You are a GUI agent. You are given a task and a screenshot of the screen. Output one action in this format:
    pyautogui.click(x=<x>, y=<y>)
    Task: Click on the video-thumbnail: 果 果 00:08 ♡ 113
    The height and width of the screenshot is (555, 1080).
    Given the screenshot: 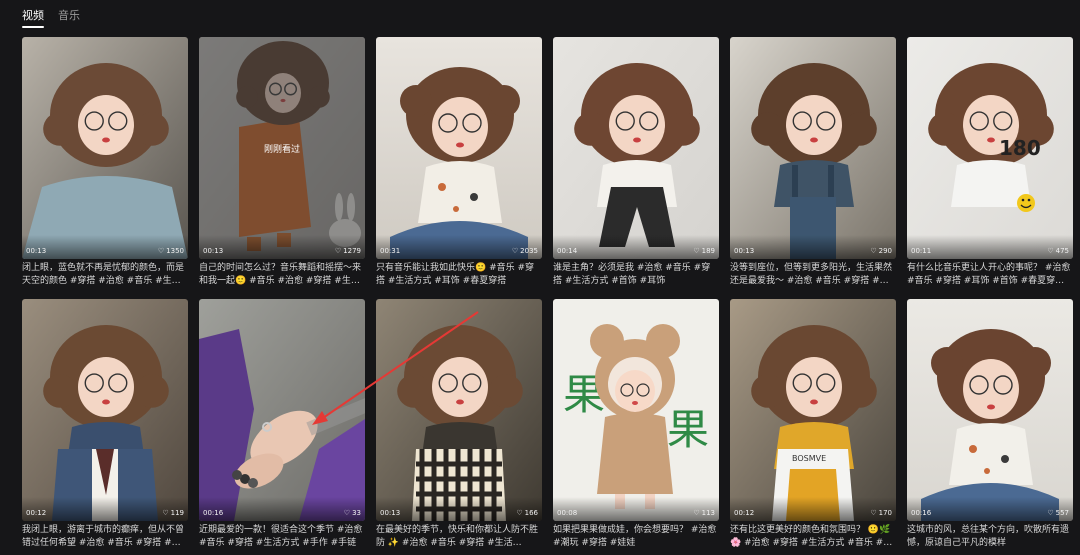 What is the action you would take?
    pyautogui.click(x=636, y=410)
    